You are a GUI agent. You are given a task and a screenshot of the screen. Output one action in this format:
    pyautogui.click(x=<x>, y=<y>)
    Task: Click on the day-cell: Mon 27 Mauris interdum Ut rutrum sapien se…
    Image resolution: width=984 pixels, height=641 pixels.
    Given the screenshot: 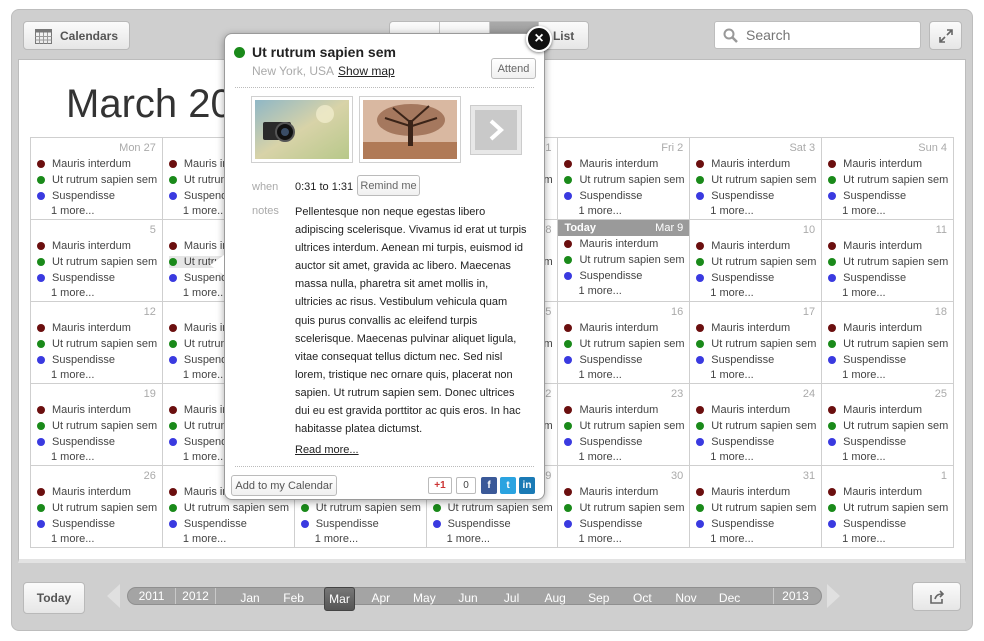 What is the action you would take?
    pyautogui.click(x=97, y=179)
    